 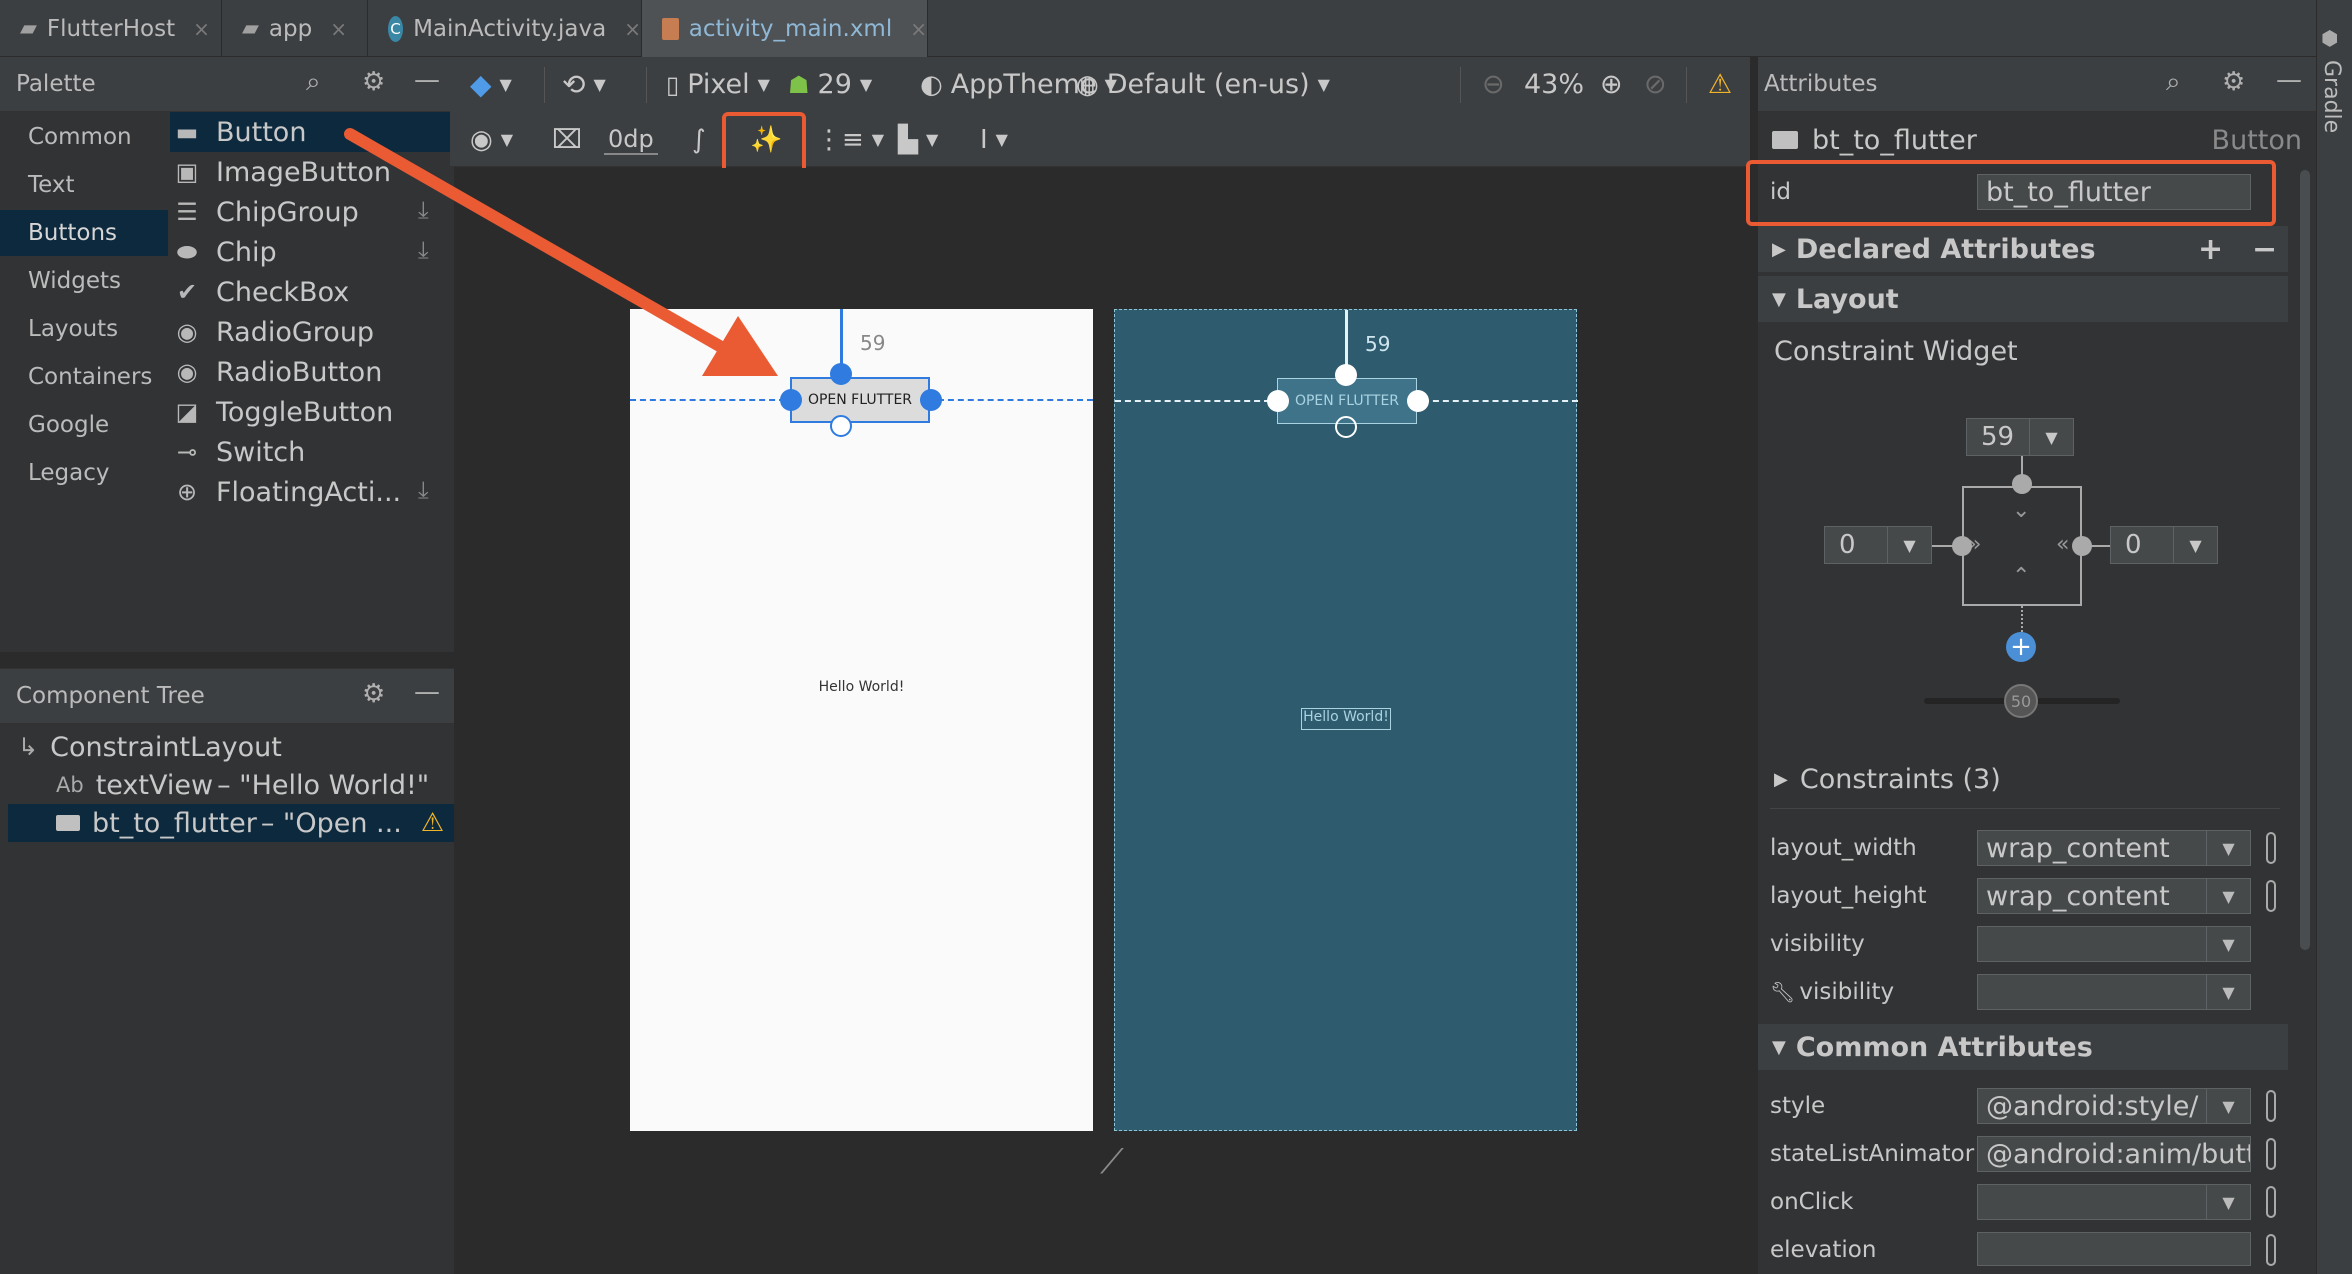 What do you see at coordinates (1203, 84) in the screenshot?
I see `locale-dropdown: ◍ Default (en-us) ▼` at bounding box center [1203, 84].